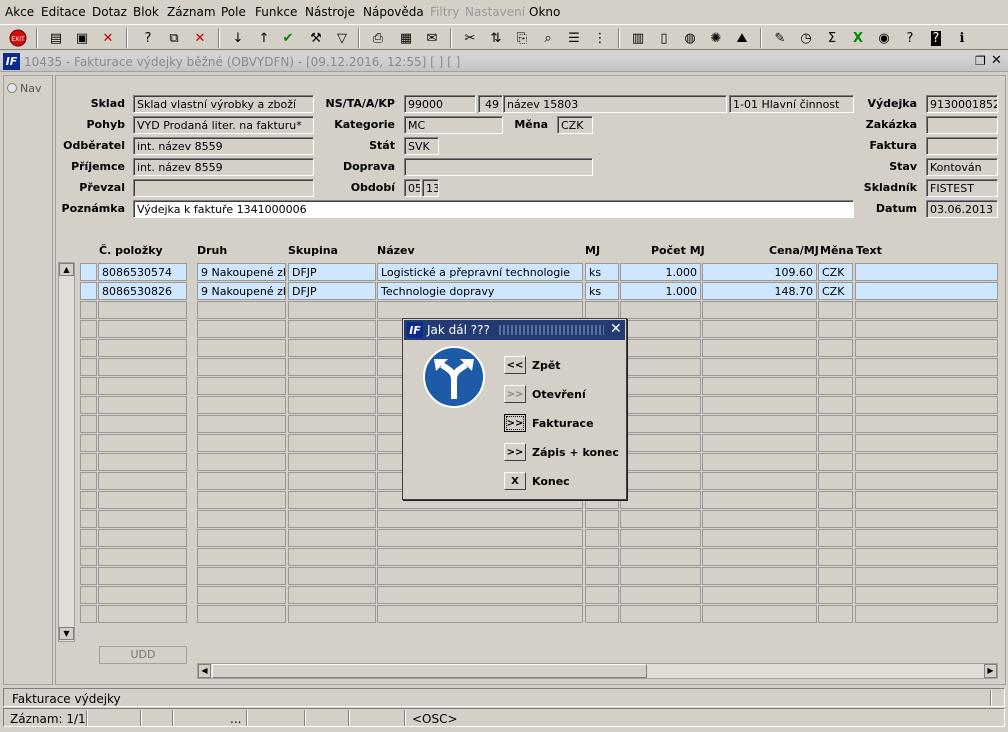  What do you see at coordinates (63, 12) in the screenshot?
I see `menu-editace: Editace` at bounding box center [63, 12].